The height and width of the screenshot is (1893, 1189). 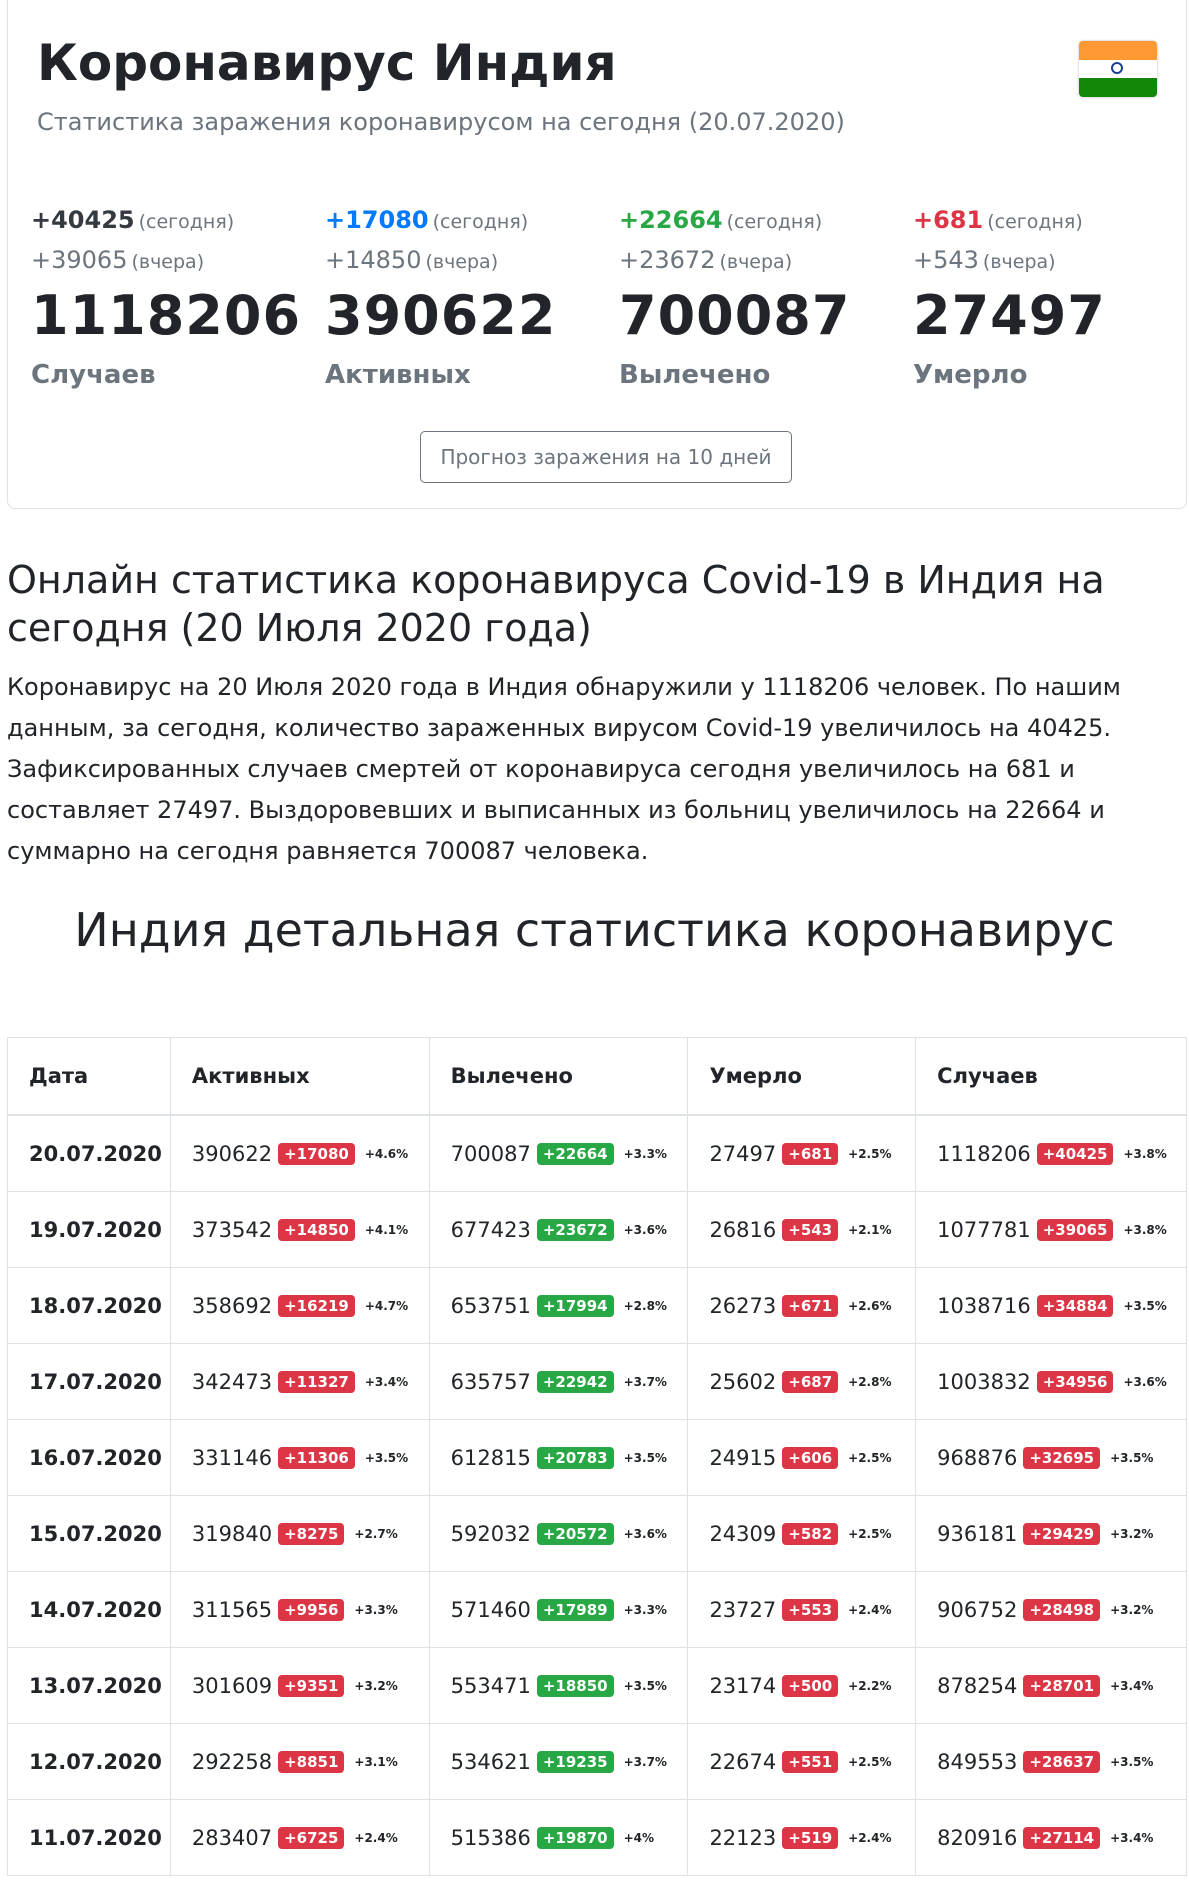 I want to click on delta-badge: +6725, so click(x=311, y=1838).